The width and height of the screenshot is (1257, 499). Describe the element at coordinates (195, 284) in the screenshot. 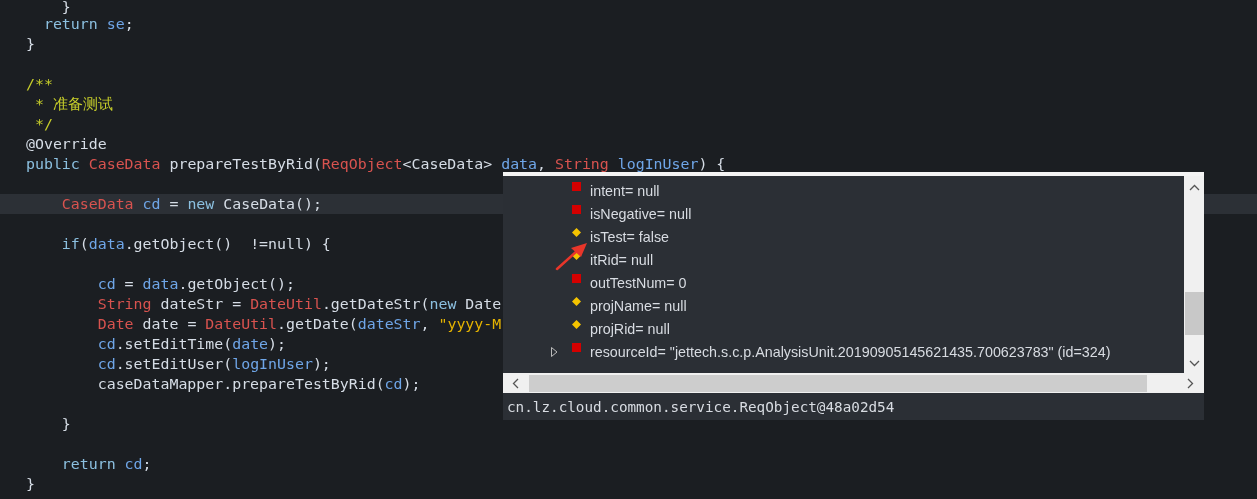

I see `code-line: cd = data.getObject();` at that location.